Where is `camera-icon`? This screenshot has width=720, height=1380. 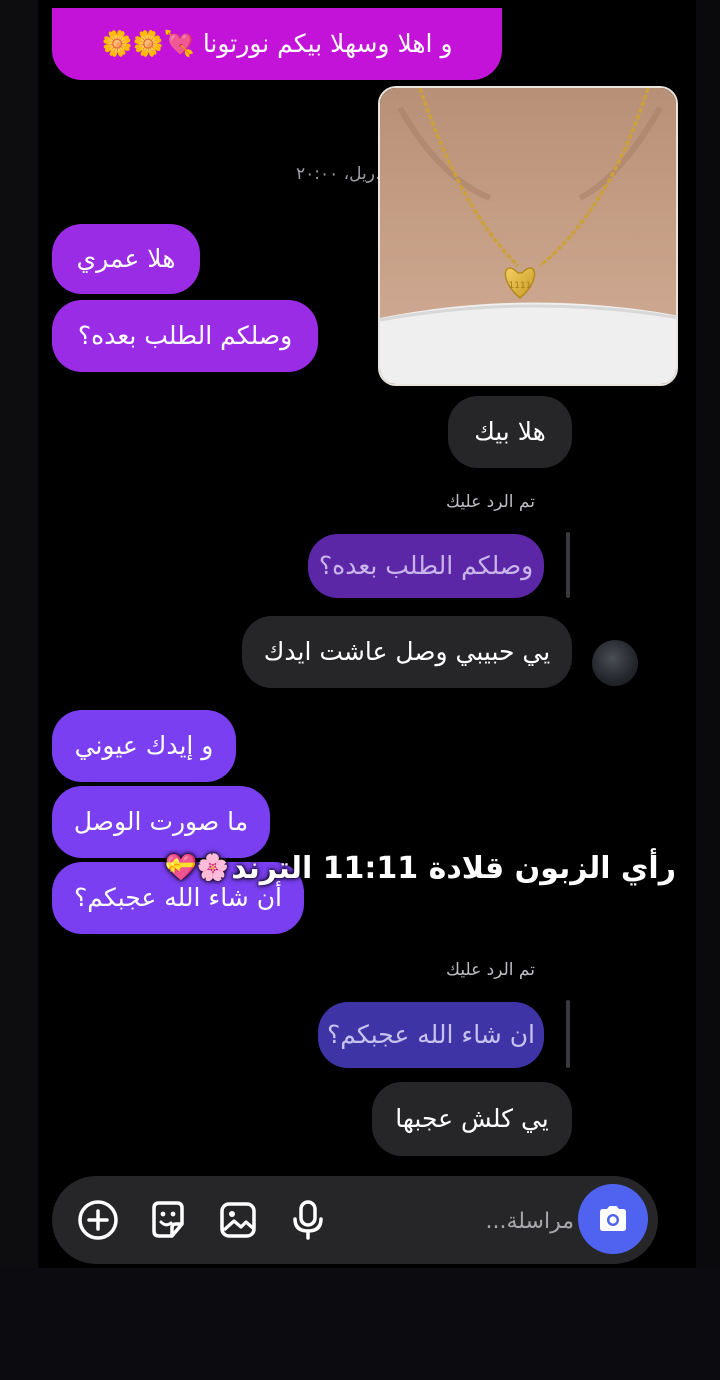
camera-icon is located at coordinates (613, 1218).